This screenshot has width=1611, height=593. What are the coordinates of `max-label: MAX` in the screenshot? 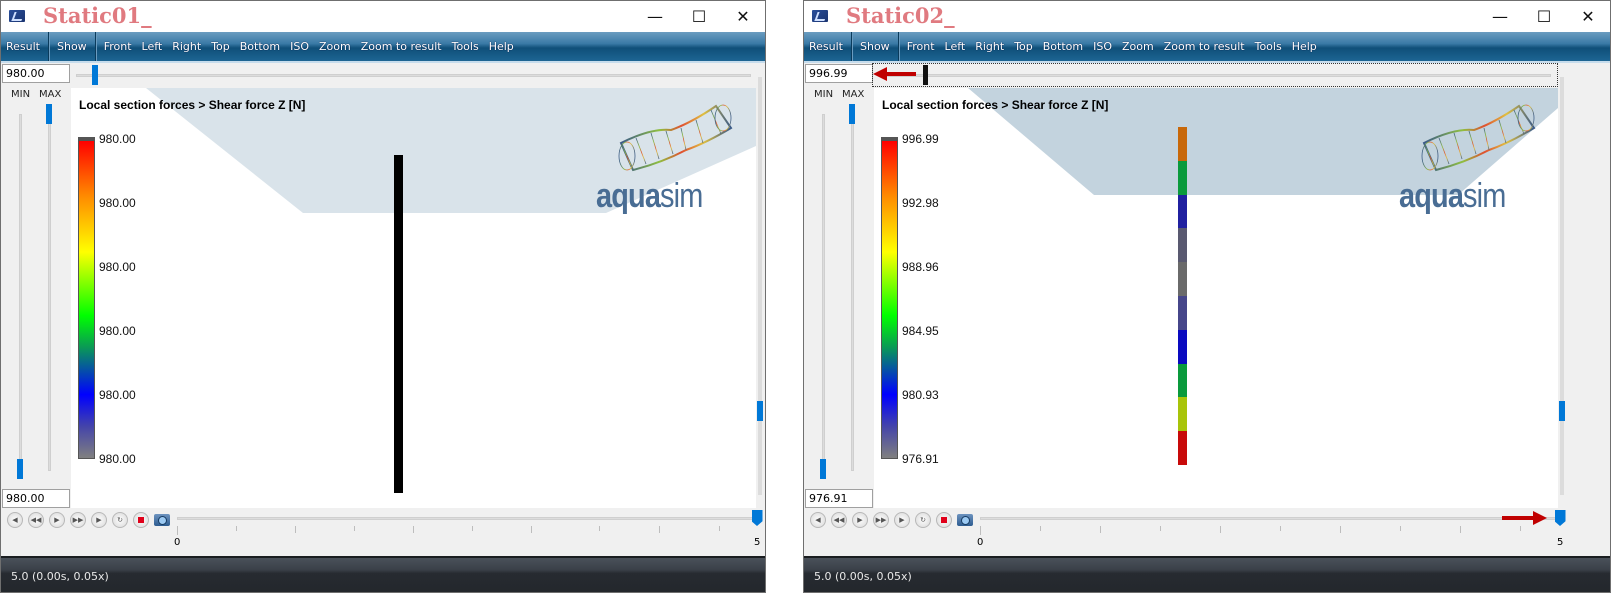 It's located at (853, 94).